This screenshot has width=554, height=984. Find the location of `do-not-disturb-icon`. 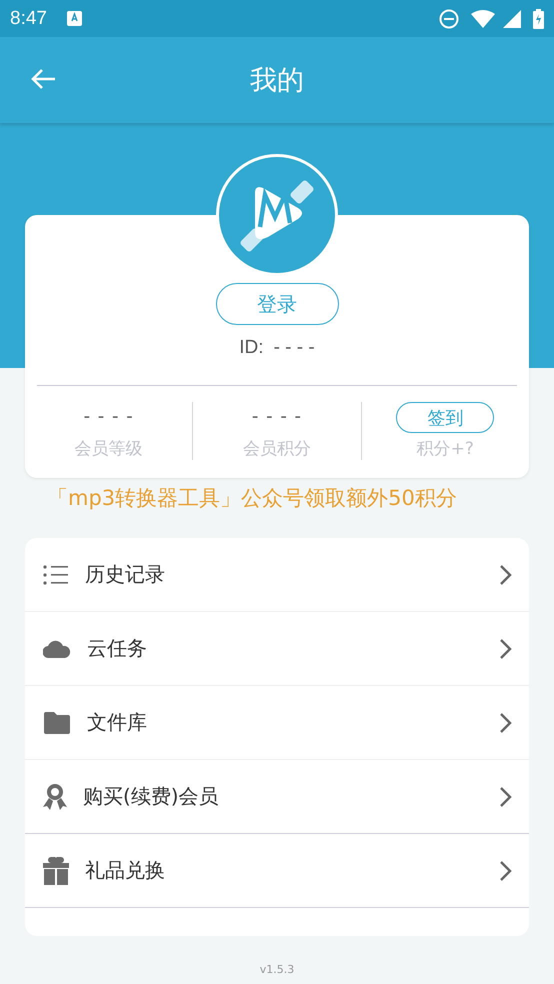

do-not-disturb-icon is located at coordinates (449, 18).